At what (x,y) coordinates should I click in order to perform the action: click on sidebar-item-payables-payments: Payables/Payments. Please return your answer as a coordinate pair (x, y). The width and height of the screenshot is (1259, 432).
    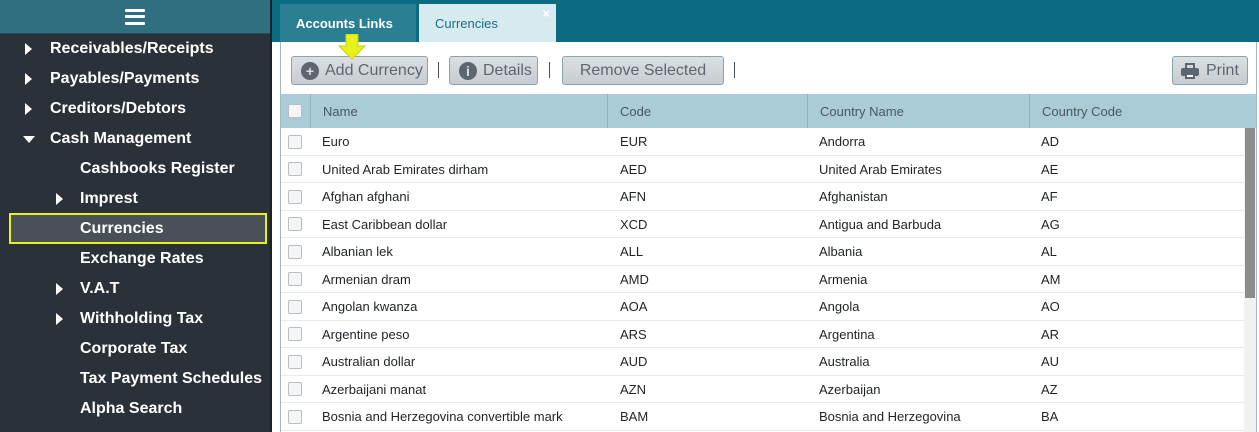
    Looking at the image, I should click on (135, 79).